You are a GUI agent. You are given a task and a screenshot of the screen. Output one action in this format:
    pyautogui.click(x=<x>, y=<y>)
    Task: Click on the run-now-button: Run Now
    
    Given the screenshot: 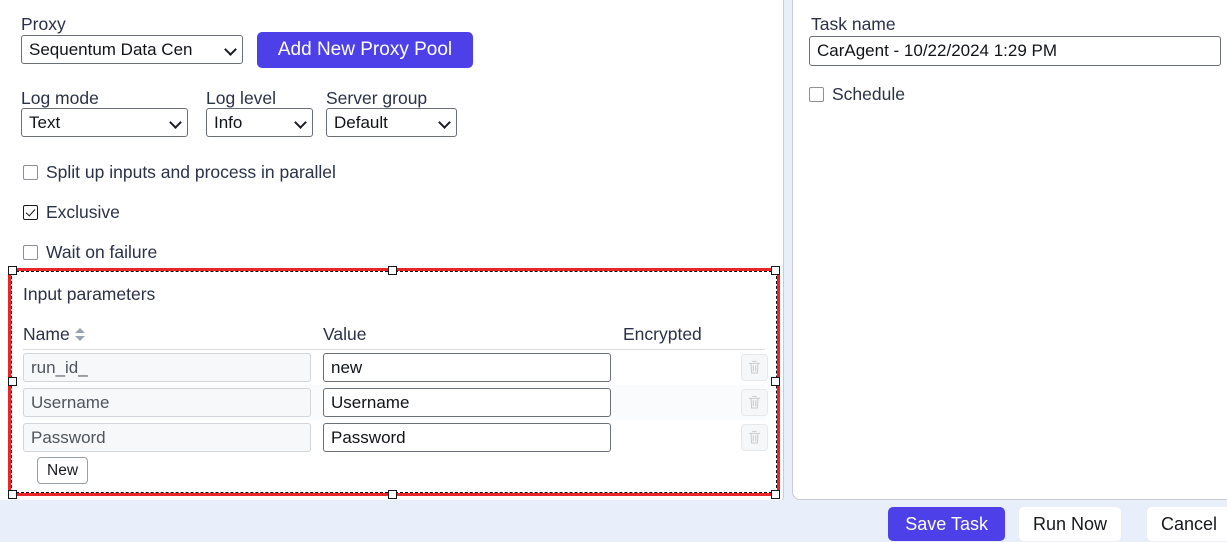 What is the action you would take?
    pyautogui.click(x=1069, y=524)
    